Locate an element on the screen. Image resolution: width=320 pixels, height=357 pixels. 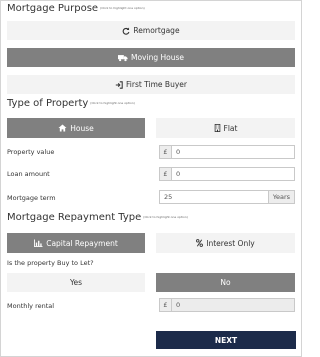
monthly-rental-input: 0 is located at coordinates (233, 305).